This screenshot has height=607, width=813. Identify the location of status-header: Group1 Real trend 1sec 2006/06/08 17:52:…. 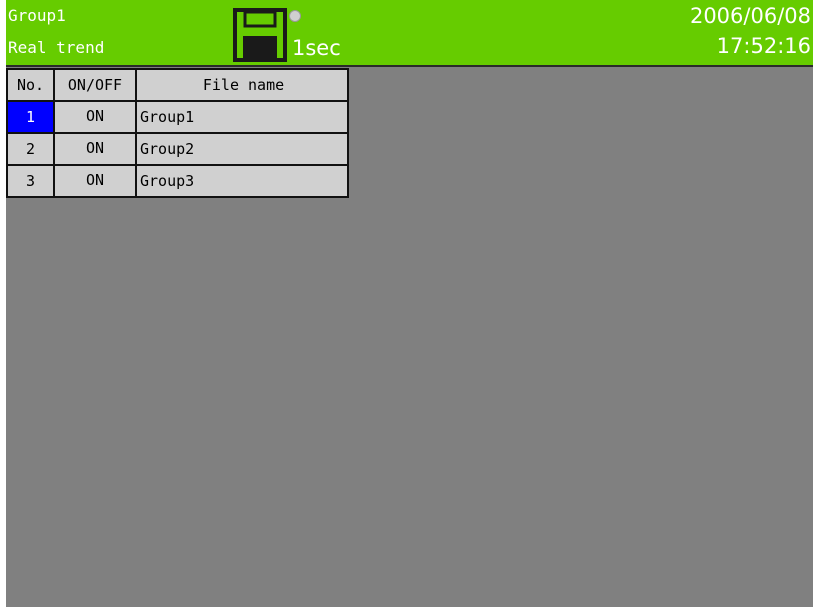
(409, 33).